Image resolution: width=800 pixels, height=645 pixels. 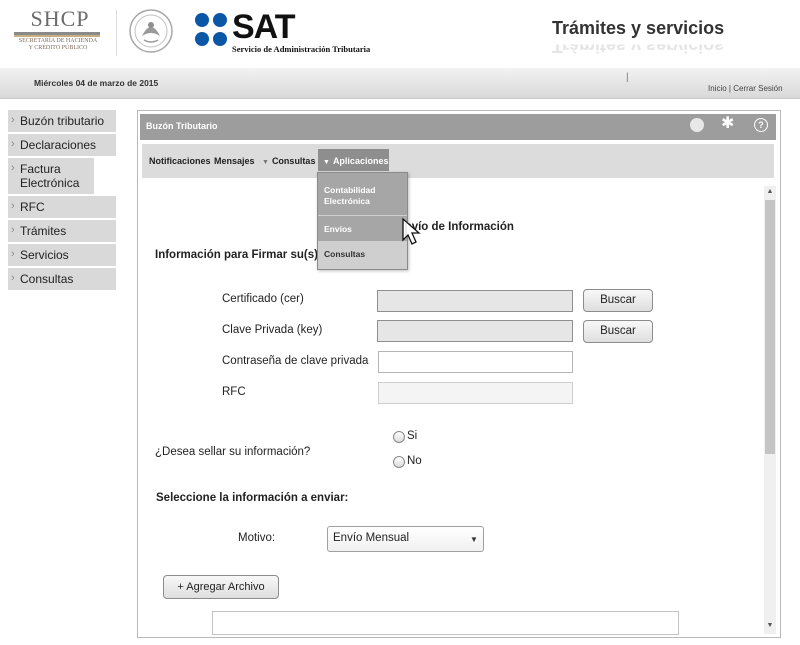 What do you see at coordinates (338, 229) in the screenshot?
I see `dropdown-item-envios: Envíos` at bounding box center [338, 229].